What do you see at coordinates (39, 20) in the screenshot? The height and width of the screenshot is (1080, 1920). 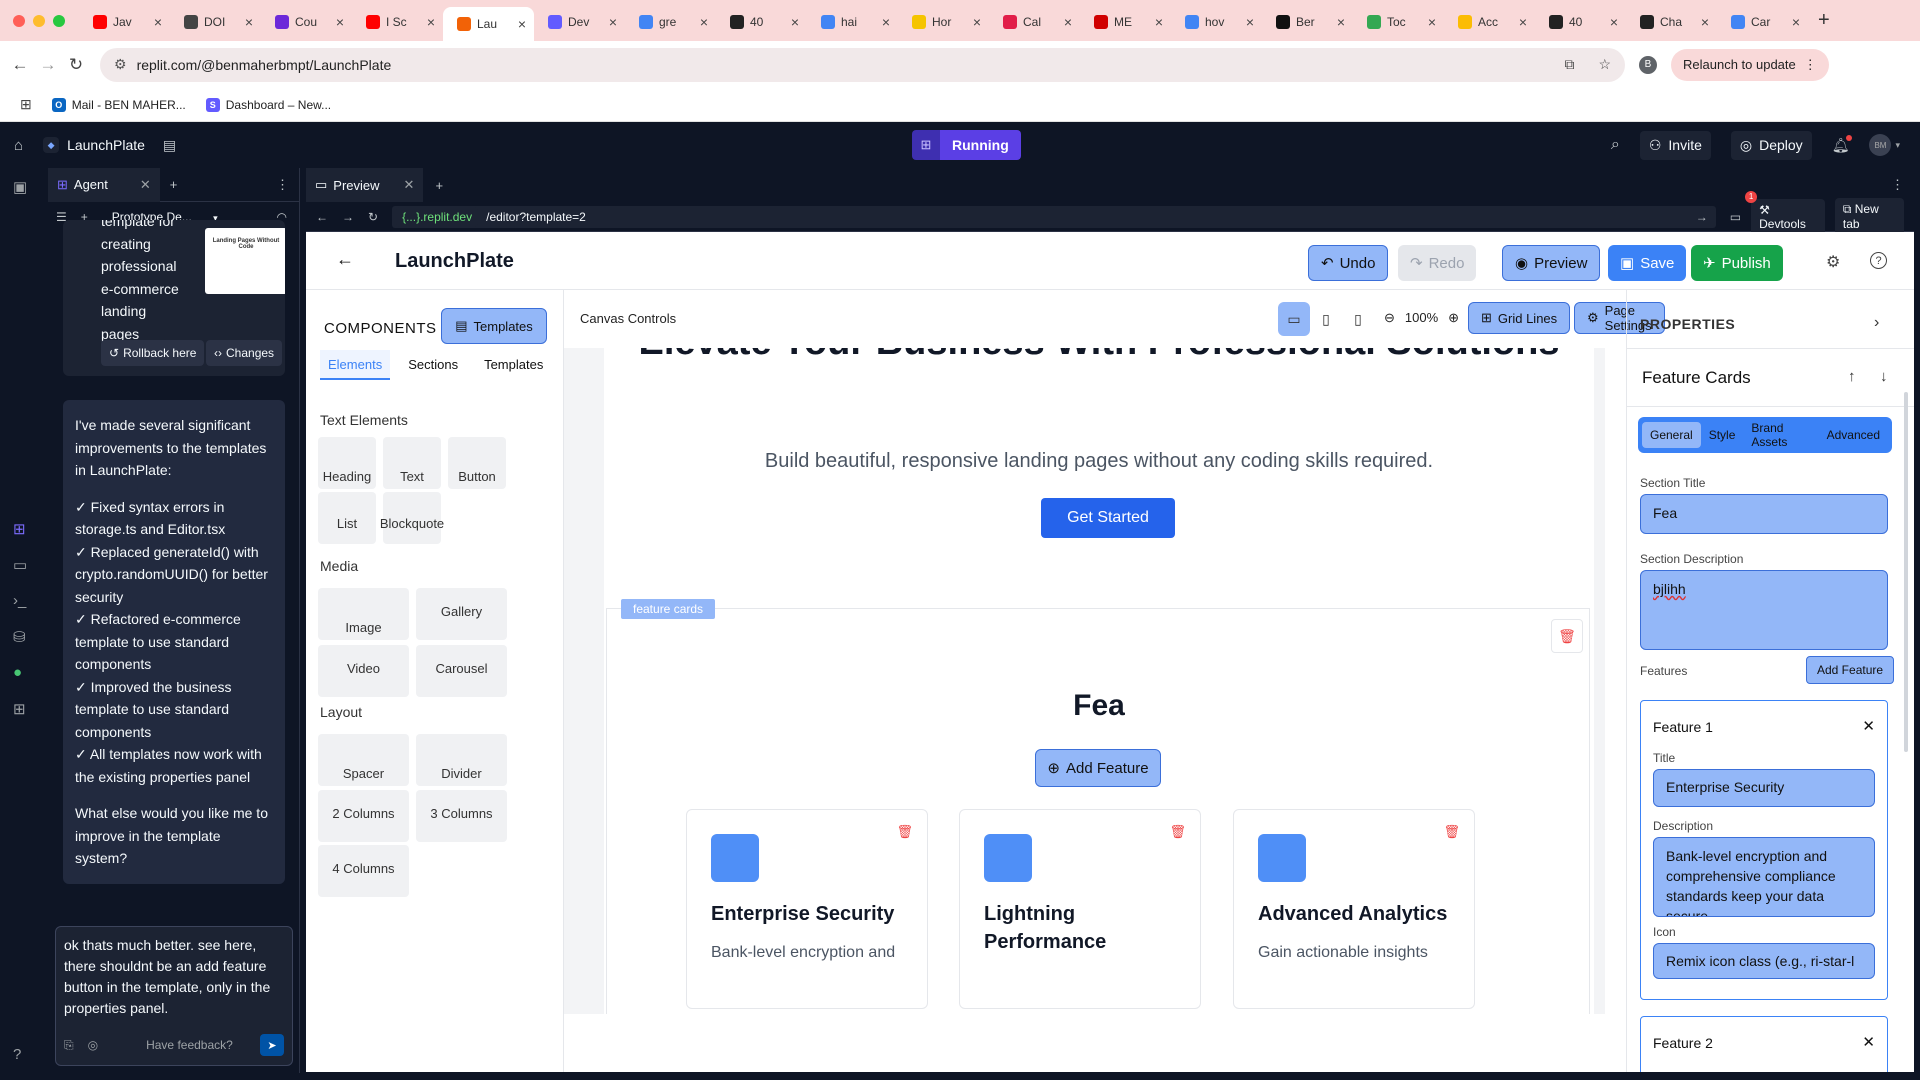 I see `minimize-window-button` at bounding box center [39, 20].